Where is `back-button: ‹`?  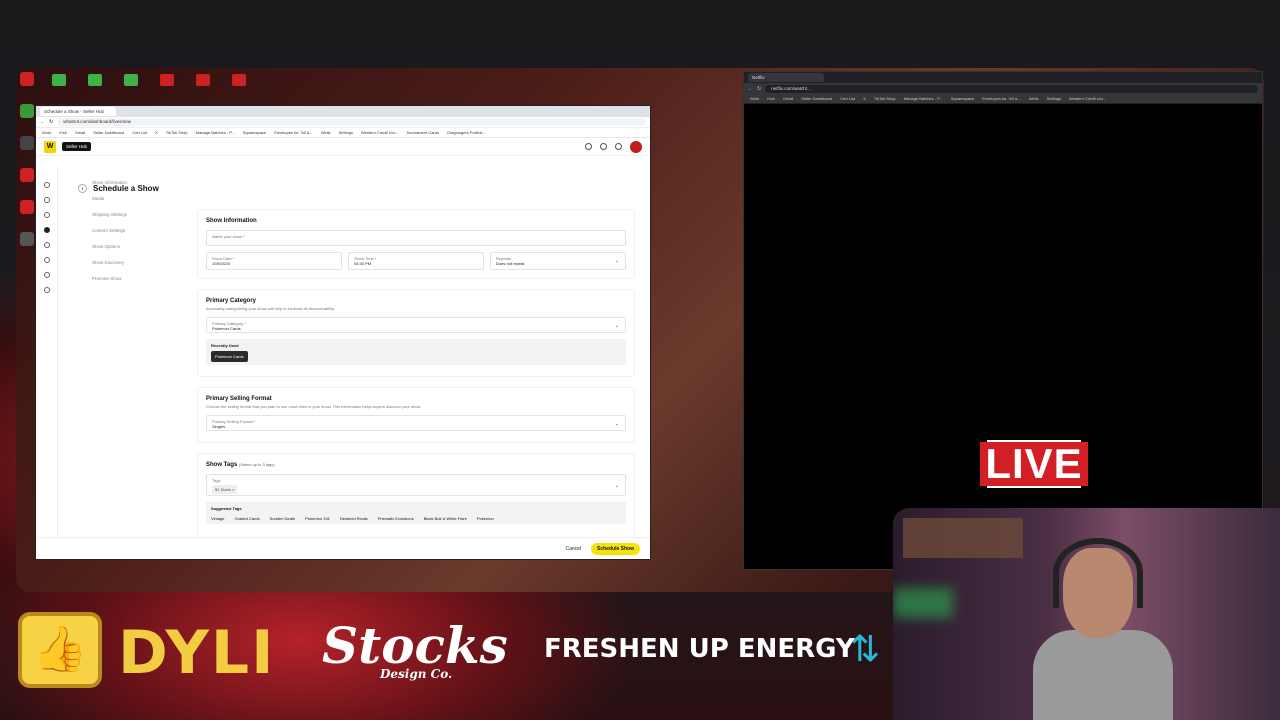 back-button: ‹ is located at coordinates (82, 188).